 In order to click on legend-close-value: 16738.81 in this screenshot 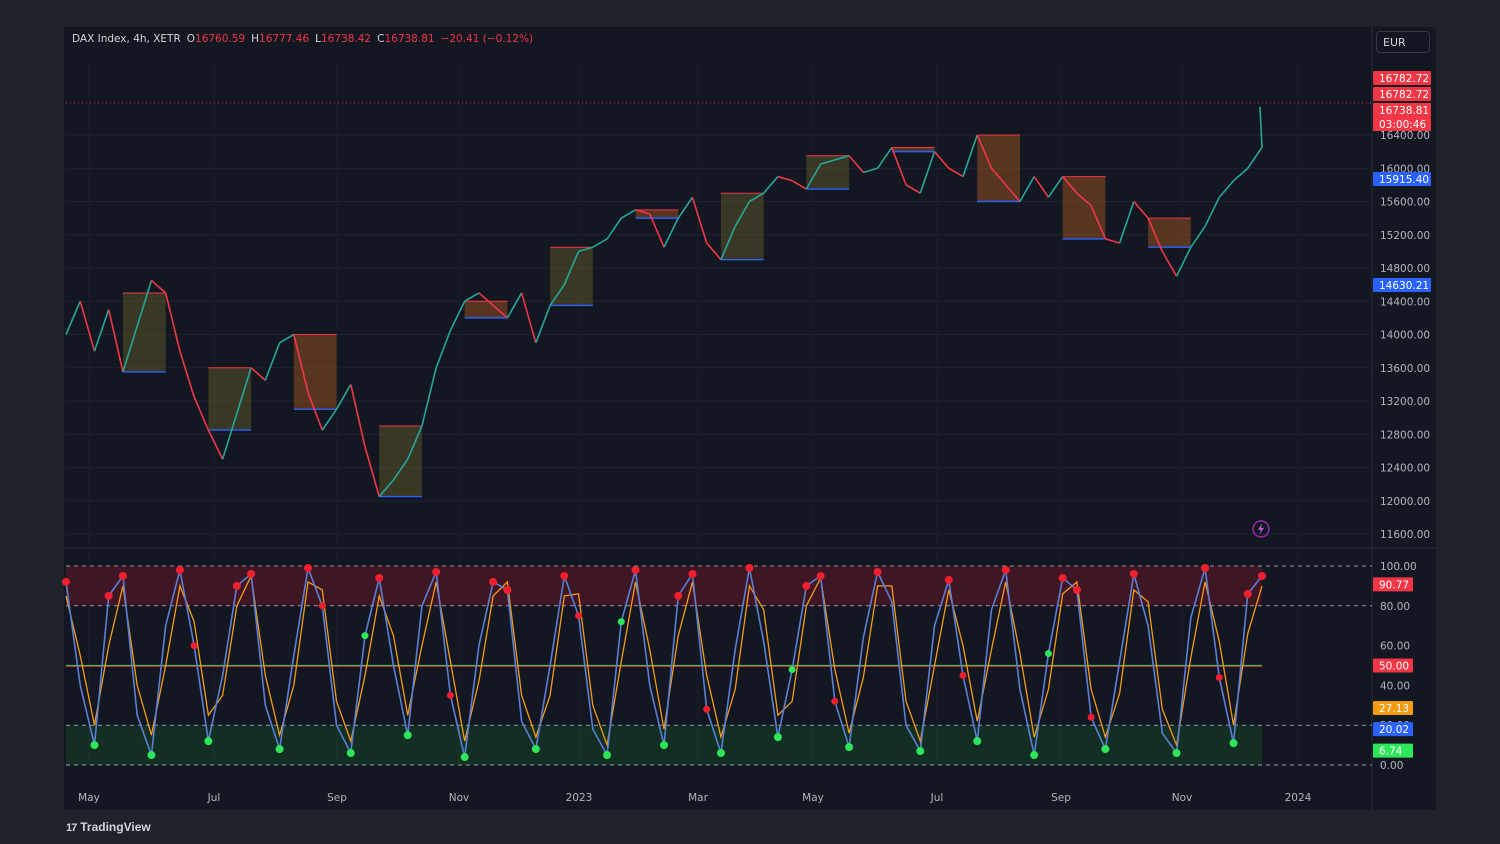, I will do `click(409, 39)`.